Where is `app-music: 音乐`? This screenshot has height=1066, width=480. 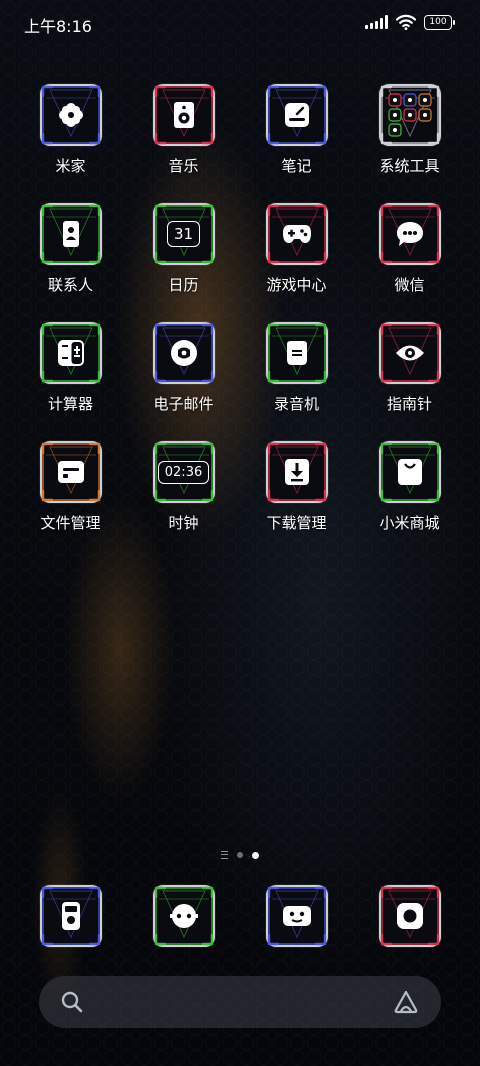 app-music: 音乐 is located at coordinates (183, 130).